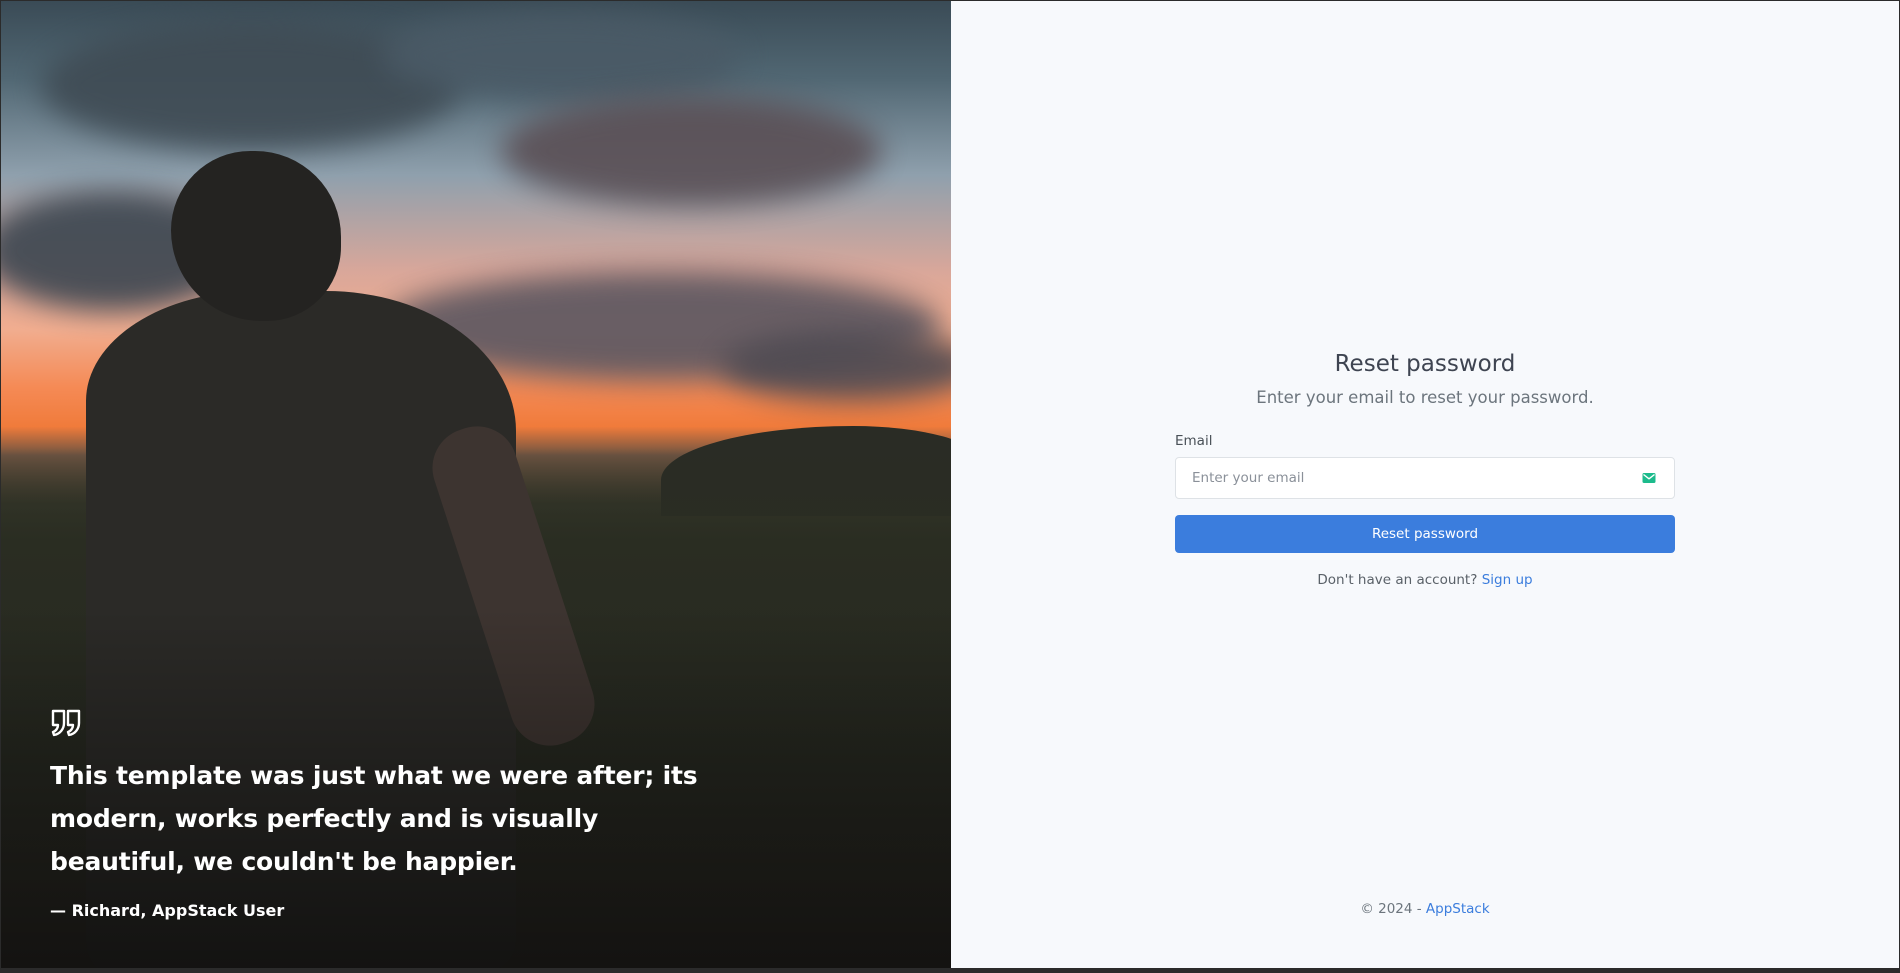 This screenshot has width=1900, height=973. Describe the element at coordinates (1425, 364) in the screenshot. I see `page-title: Reset password` at that location.